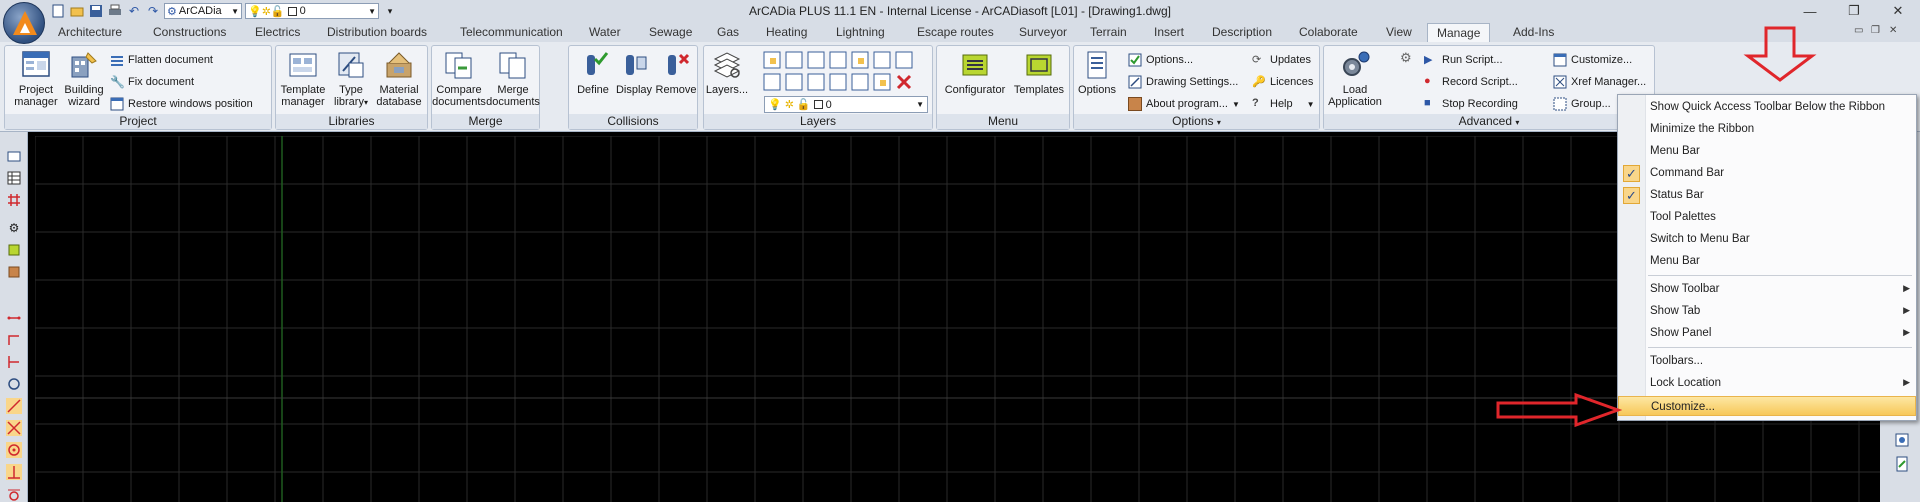 The height and width of the screenshot is (502, 1920). Describe the element at coordinates (1767, 333) in the screenshot. I see `menu-item-show-panel: Show Panel ▶` at that location.